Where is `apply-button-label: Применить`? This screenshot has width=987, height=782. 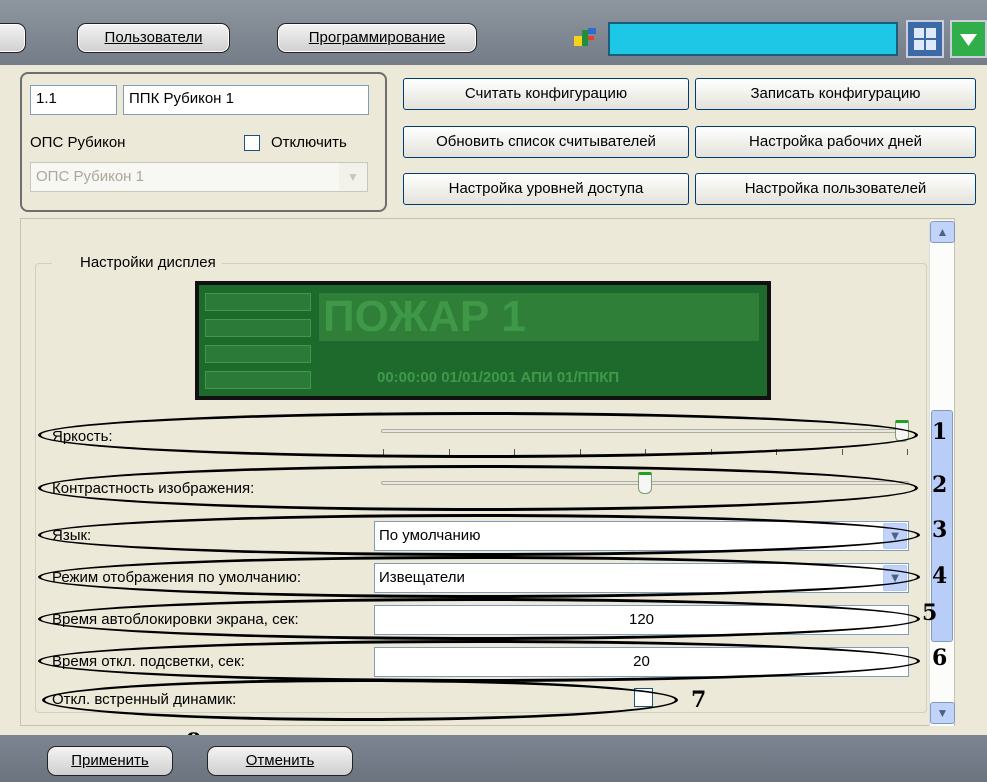 apply-button-label: Применить is located at coordinates (110, 760).